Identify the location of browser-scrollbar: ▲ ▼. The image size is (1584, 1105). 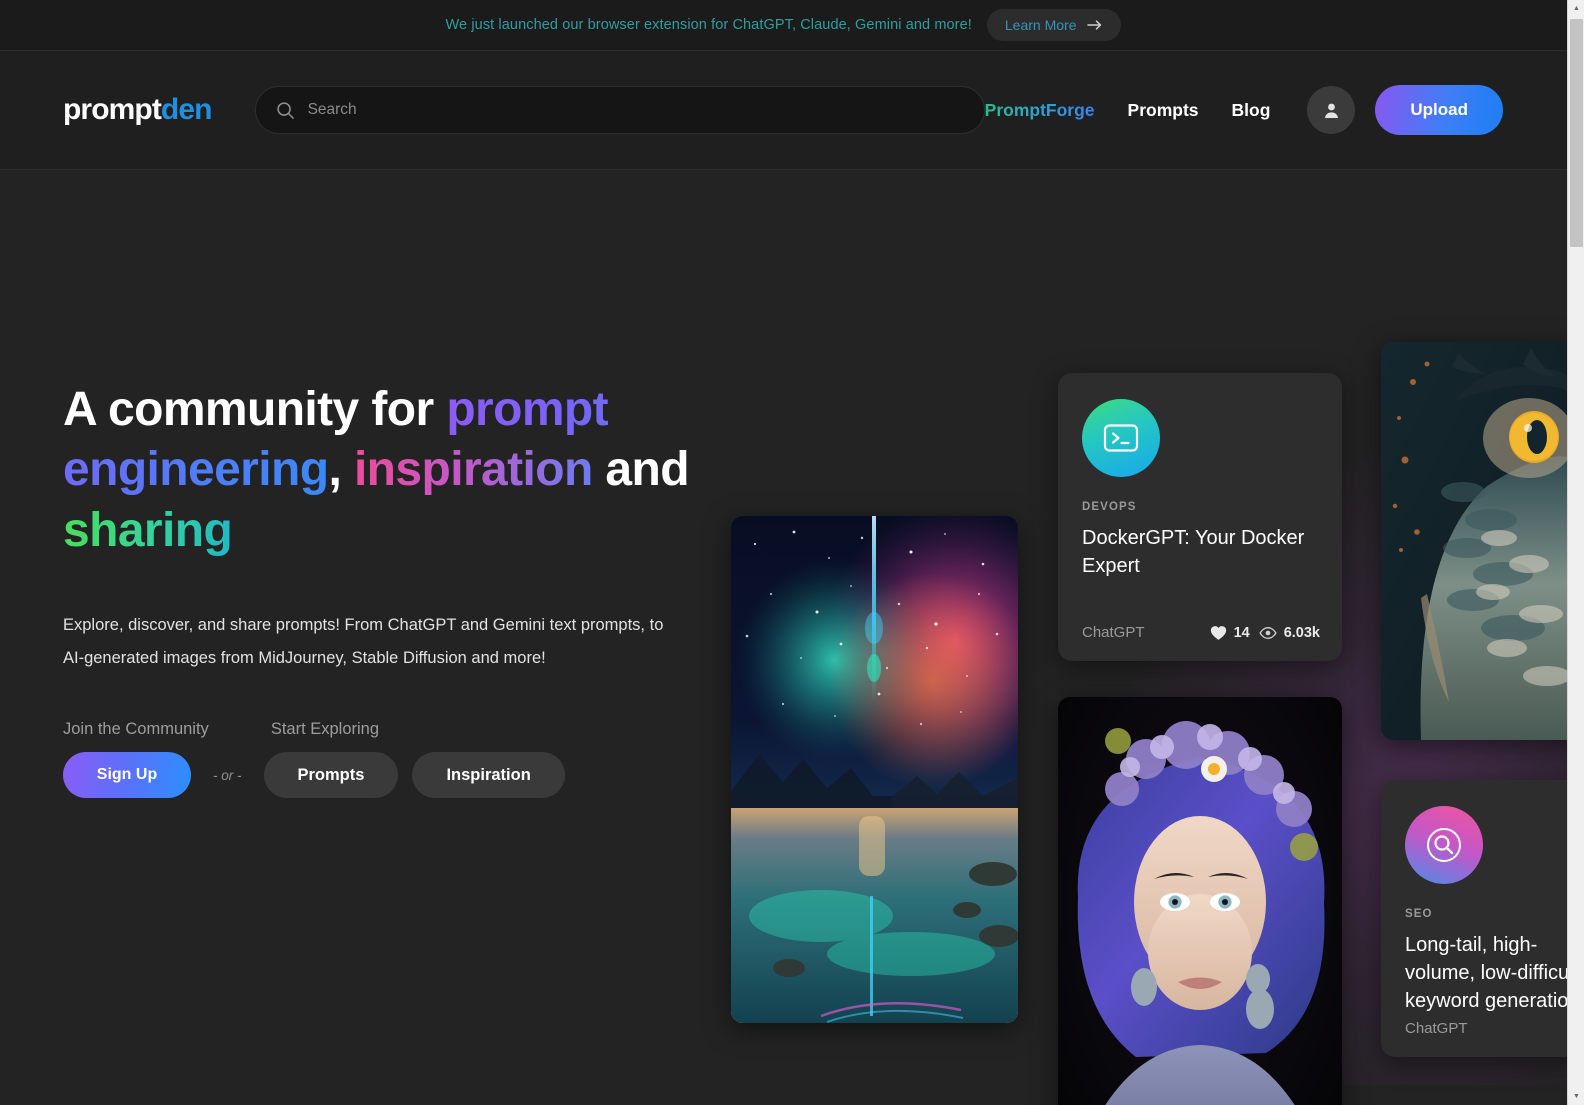
(1575, 552).